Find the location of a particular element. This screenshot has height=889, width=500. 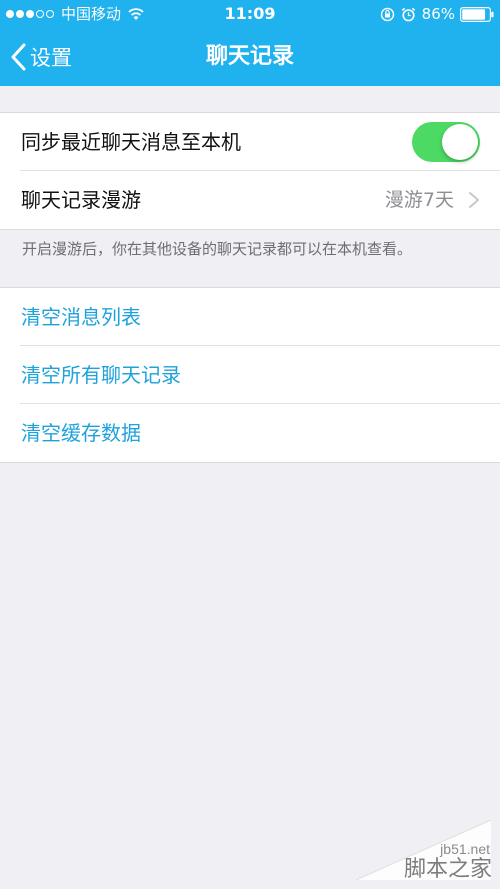

battery-percent: 86% is located at coordinates (438, 14).